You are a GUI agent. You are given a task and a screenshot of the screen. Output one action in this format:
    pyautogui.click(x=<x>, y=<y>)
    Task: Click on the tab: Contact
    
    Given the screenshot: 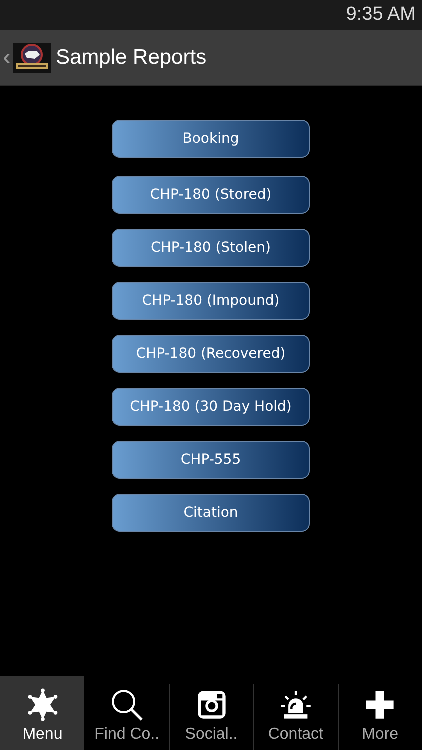 What is the action you would take?
    pyautogui.click(x=295, y=717)
    